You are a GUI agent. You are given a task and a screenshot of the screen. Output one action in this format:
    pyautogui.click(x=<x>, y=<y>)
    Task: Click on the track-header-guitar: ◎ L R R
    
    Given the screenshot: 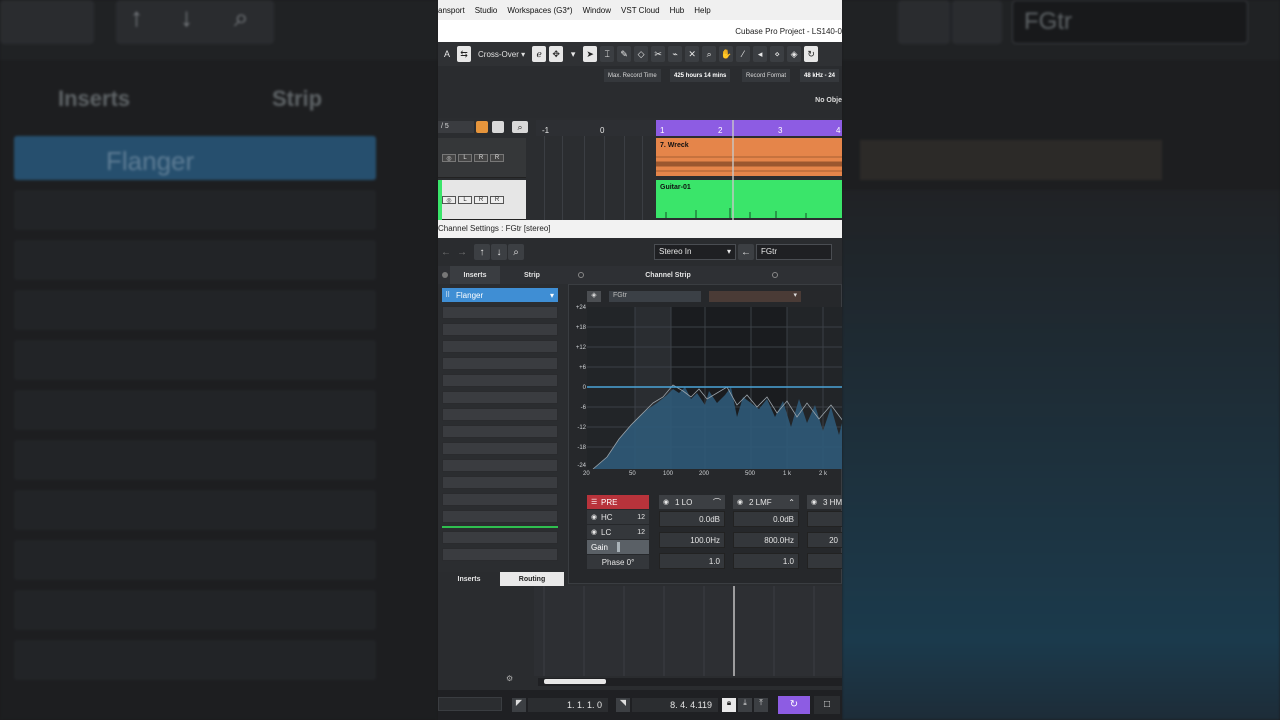 What is the action you would take?
    pyautogui.click(x=482, y=200)
    